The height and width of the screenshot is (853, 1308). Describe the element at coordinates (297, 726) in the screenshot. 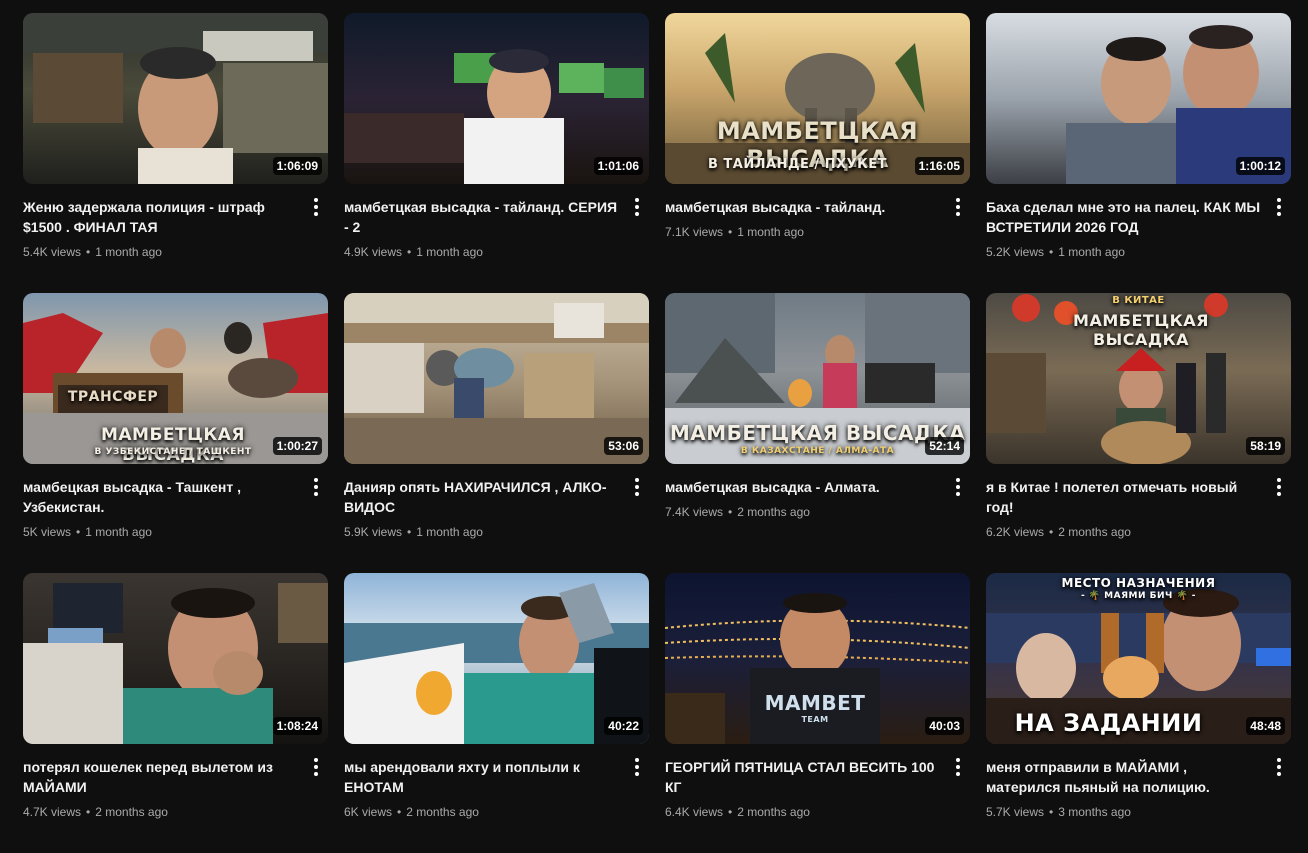

I see `video-duration: 1:08:24` at that location.